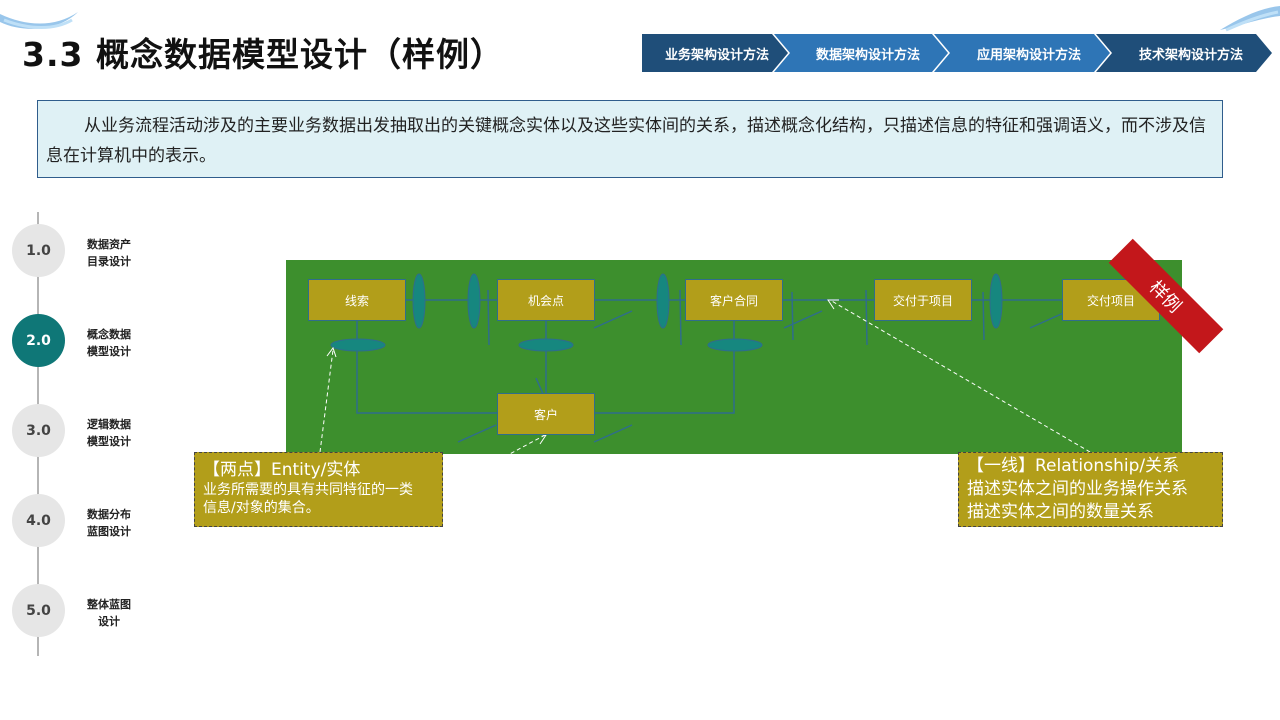 This screenshot has width=1280, height=720. I want to click on page-title: 3.3 概念数据模型设计（样例）, so click(263, 54).